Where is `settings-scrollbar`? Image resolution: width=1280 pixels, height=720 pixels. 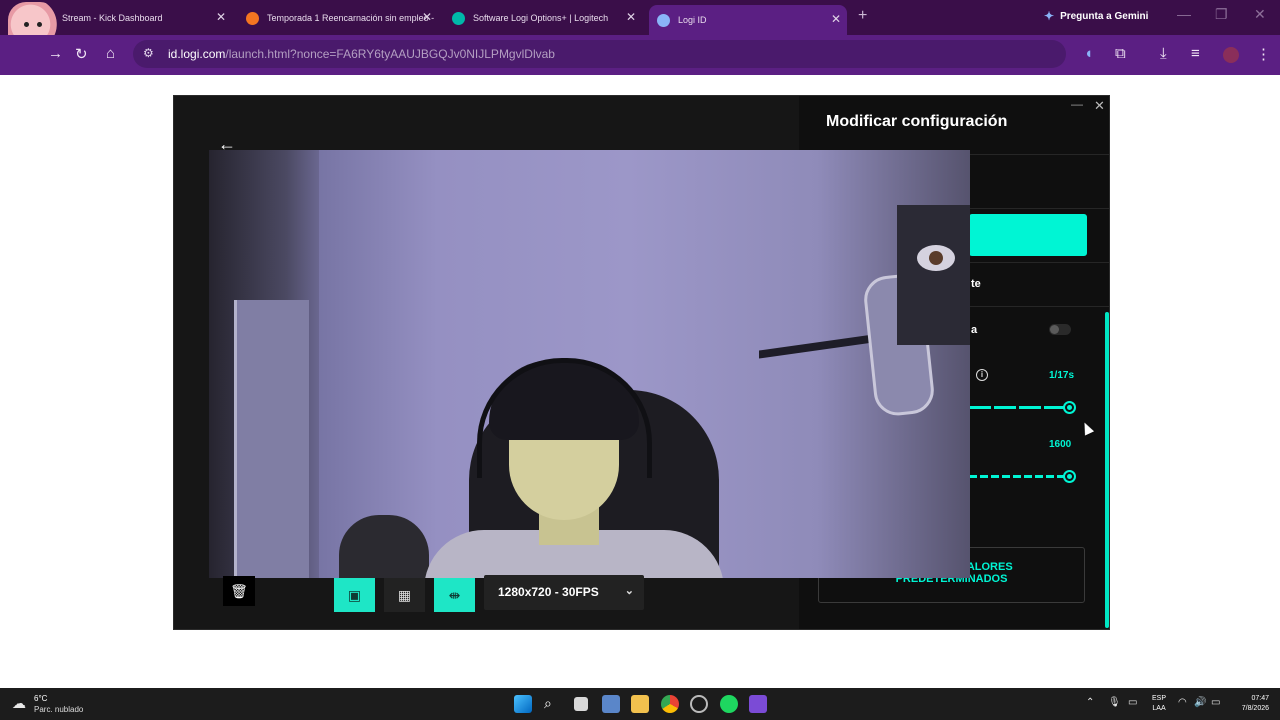 settings-scrollbar is located at coordinates (1107, 470).